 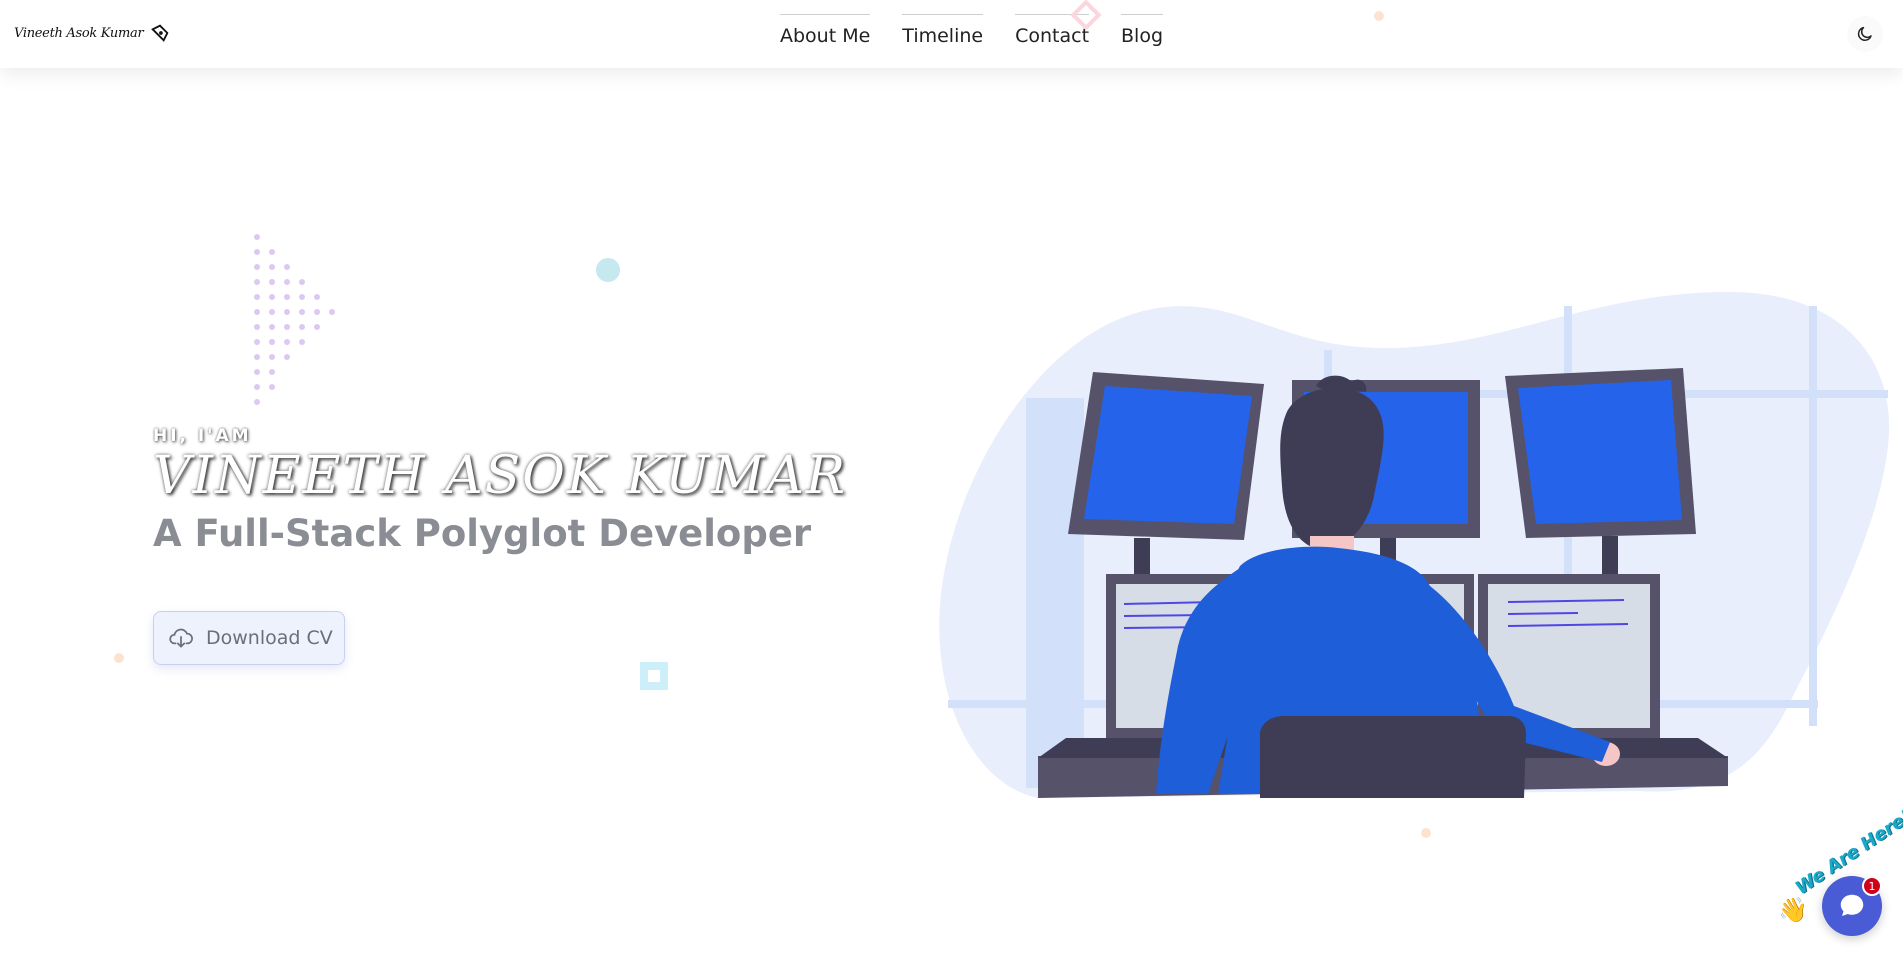 What do you see at coordinates (943, 30) in the screenshot?
I see `nav-timeline: Timeline` at bounding box center [943, 30].